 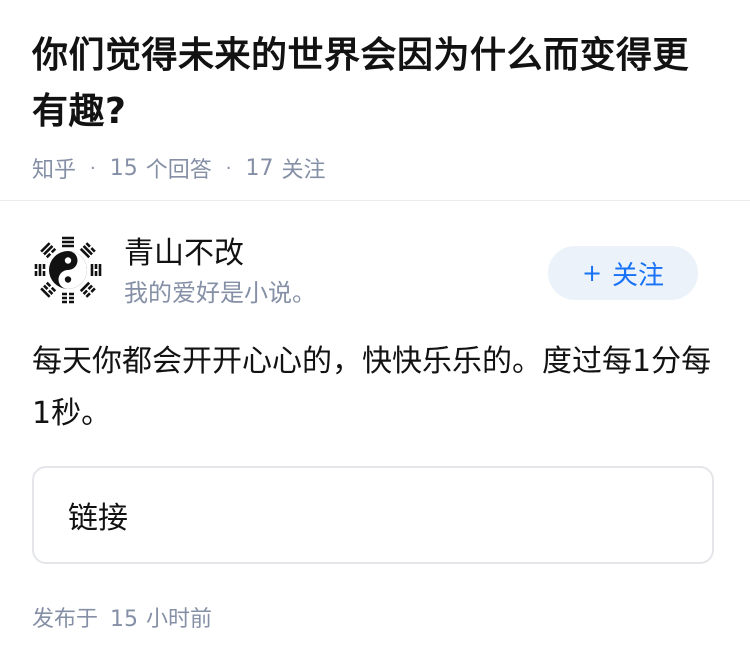 I want to click on source-label: 知乎, so click(x=54, y=168).